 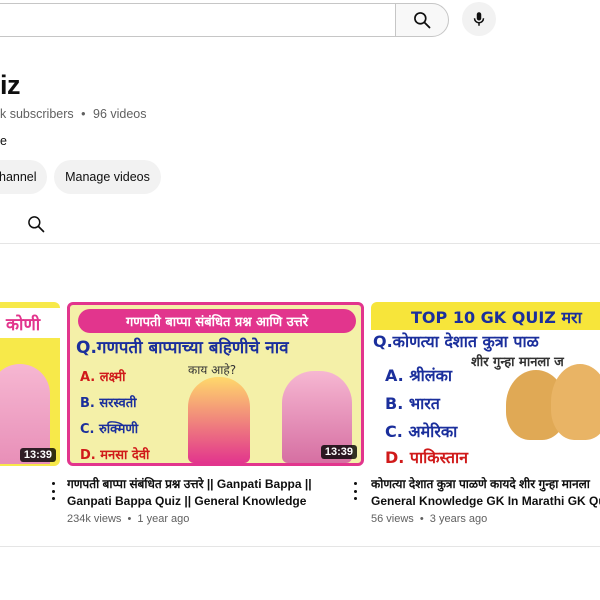 What do you see at coordinates (412, 403) in the screenshot?
I see `thumb-option: B. भारत` at bounding box center [412, 403].